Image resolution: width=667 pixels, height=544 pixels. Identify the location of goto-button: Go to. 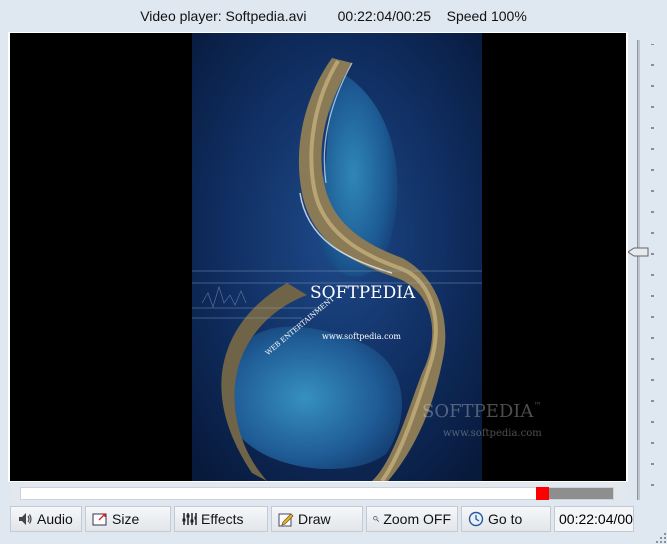
(506, 519).